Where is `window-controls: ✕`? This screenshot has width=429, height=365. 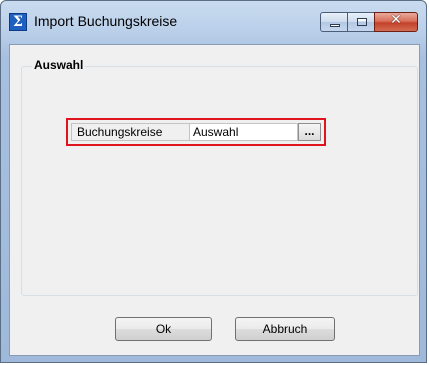
window-controls: ✕ is located at coordinates (369, 23).